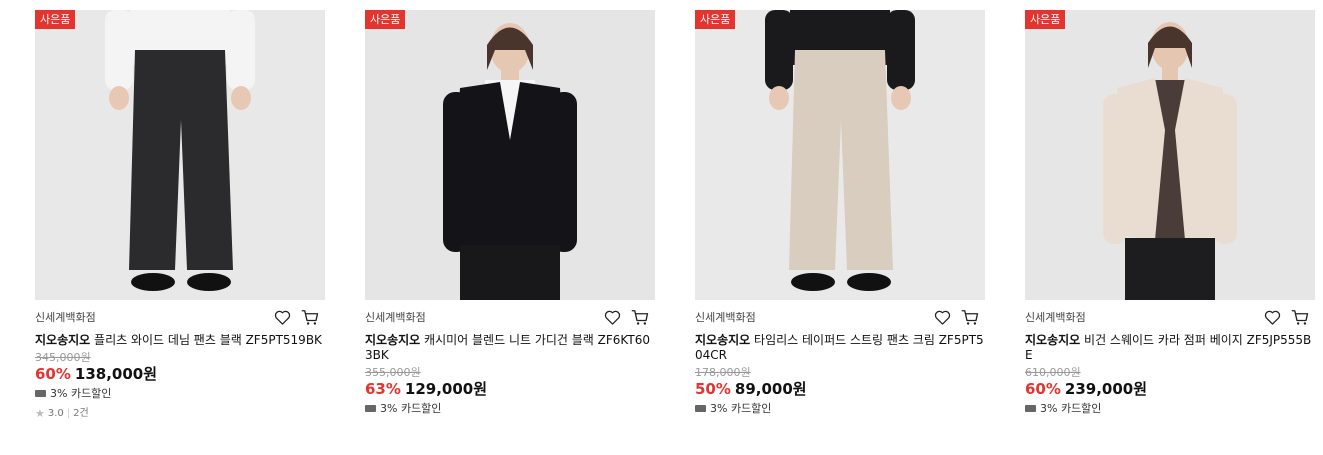 This screenshot has height=455, width=1323. What do you see at coordinates (40, 413) in the screenshot?
I see `star-icon: ★` at bounding box center [40, 413].